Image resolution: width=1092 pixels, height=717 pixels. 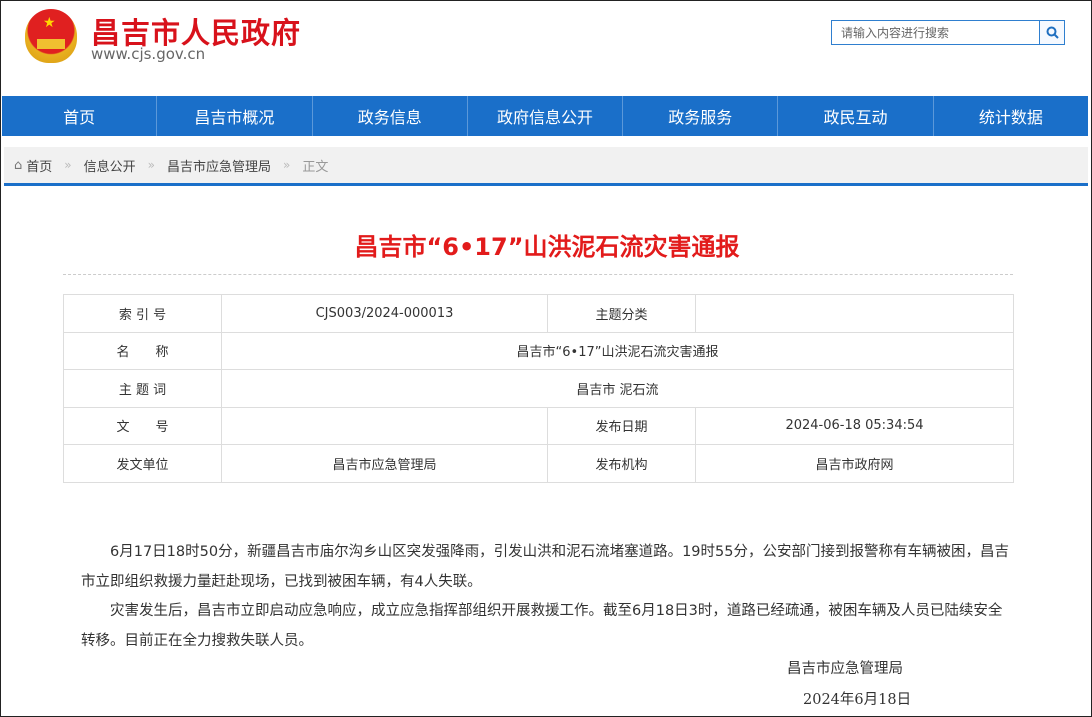 I want to click on main-nav: 首页 昌吉市概况 政务信息 政府信息公开 政务服务 政民互动 统计数据, so click(x=545, y=116).